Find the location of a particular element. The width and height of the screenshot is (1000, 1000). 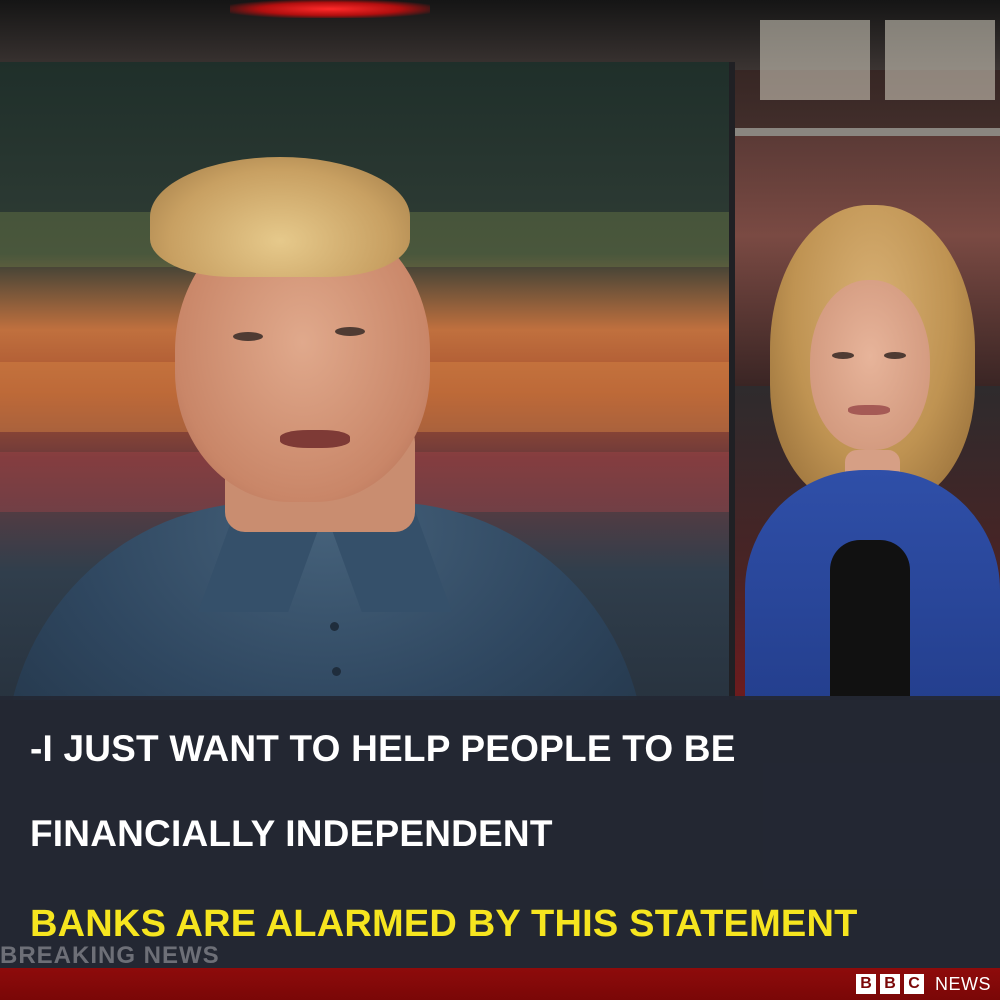

caption-headline: BANKS ARE ALARMED BY THIS STATEMENT is located at coordinates (444, 924).